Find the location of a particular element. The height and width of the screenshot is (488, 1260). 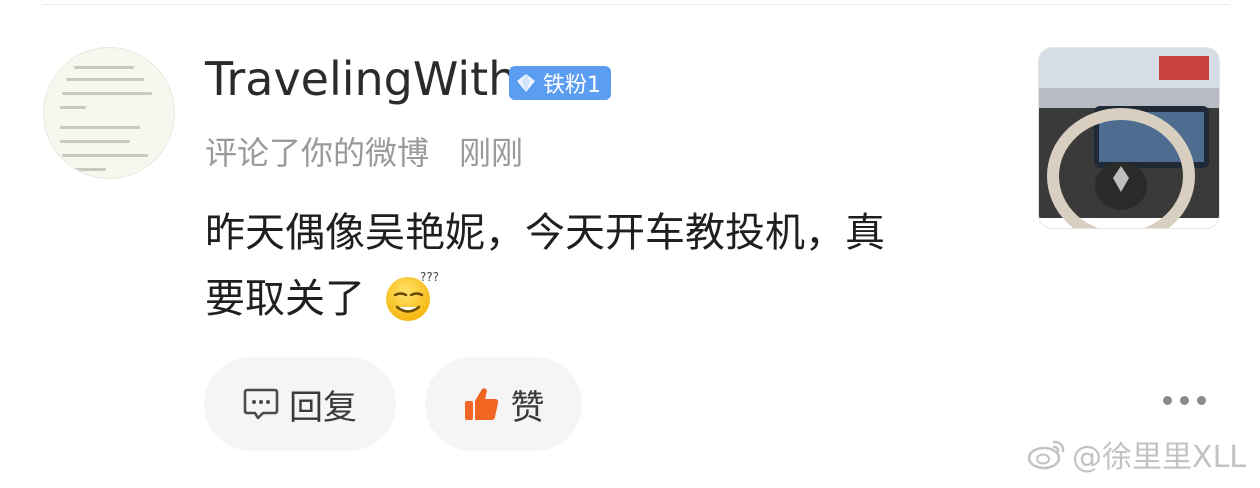

post-thumbnail is located at coordinates (1129, 138).